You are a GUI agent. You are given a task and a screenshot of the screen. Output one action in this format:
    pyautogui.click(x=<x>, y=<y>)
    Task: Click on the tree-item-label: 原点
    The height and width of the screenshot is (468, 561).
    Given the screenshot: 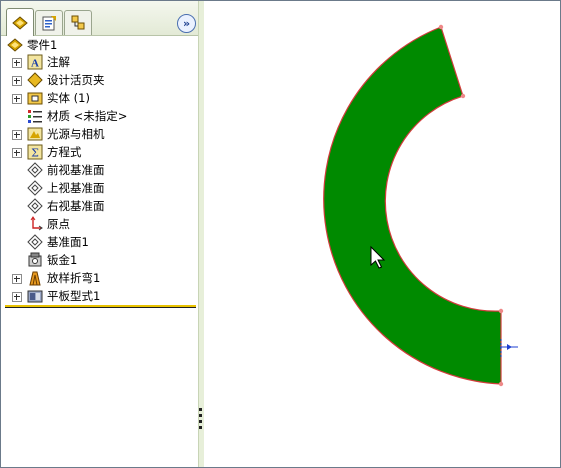 What is the action you would take?
    pyautogui.click(x=58, y=224)
    